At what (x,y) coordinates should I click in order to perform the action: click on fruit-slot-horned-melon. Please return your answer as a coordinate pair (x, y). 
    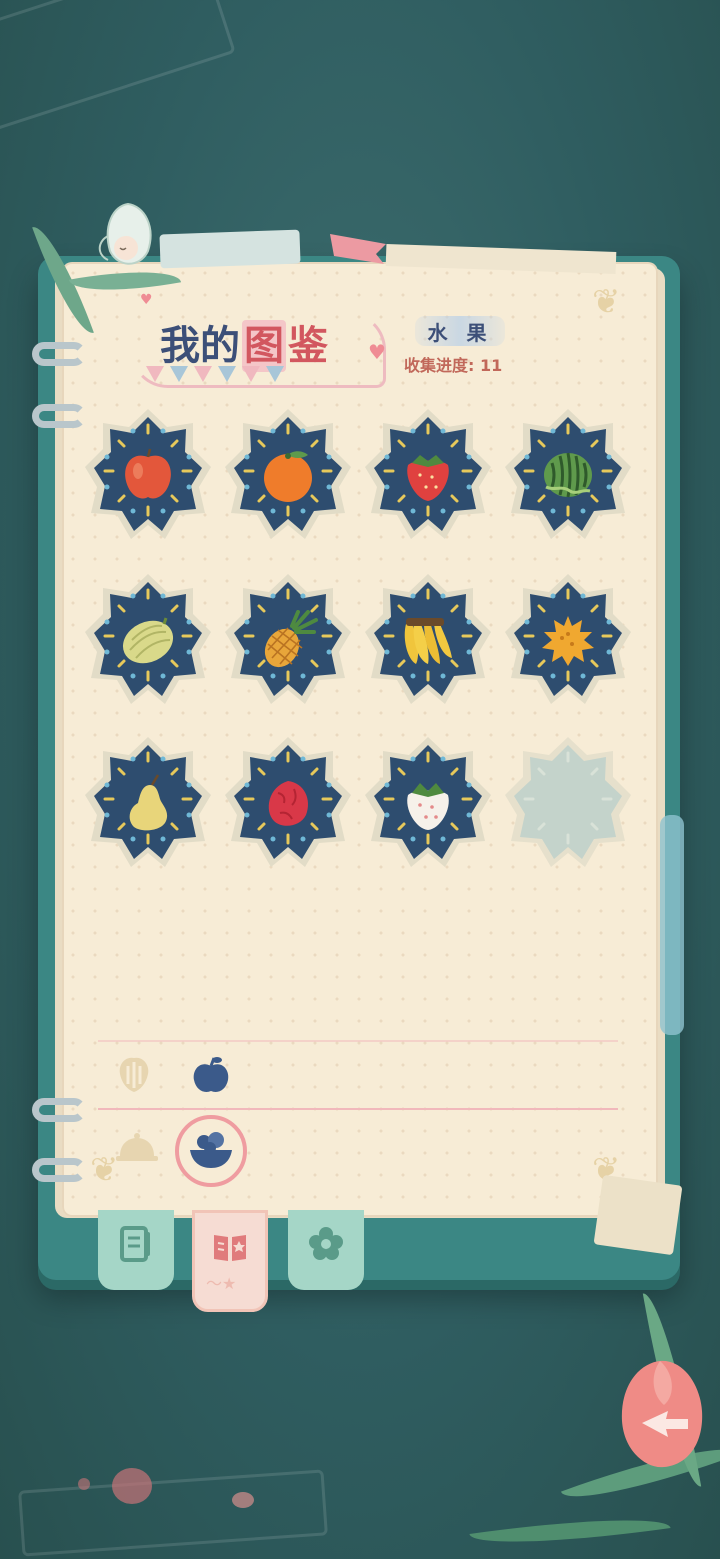
    Looking at the image, I should click on (568, 640).